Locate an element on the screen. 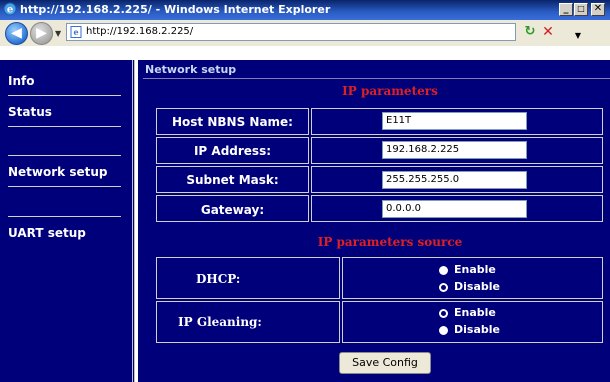  minimize-button: _ is located at coordinates (566, 9).